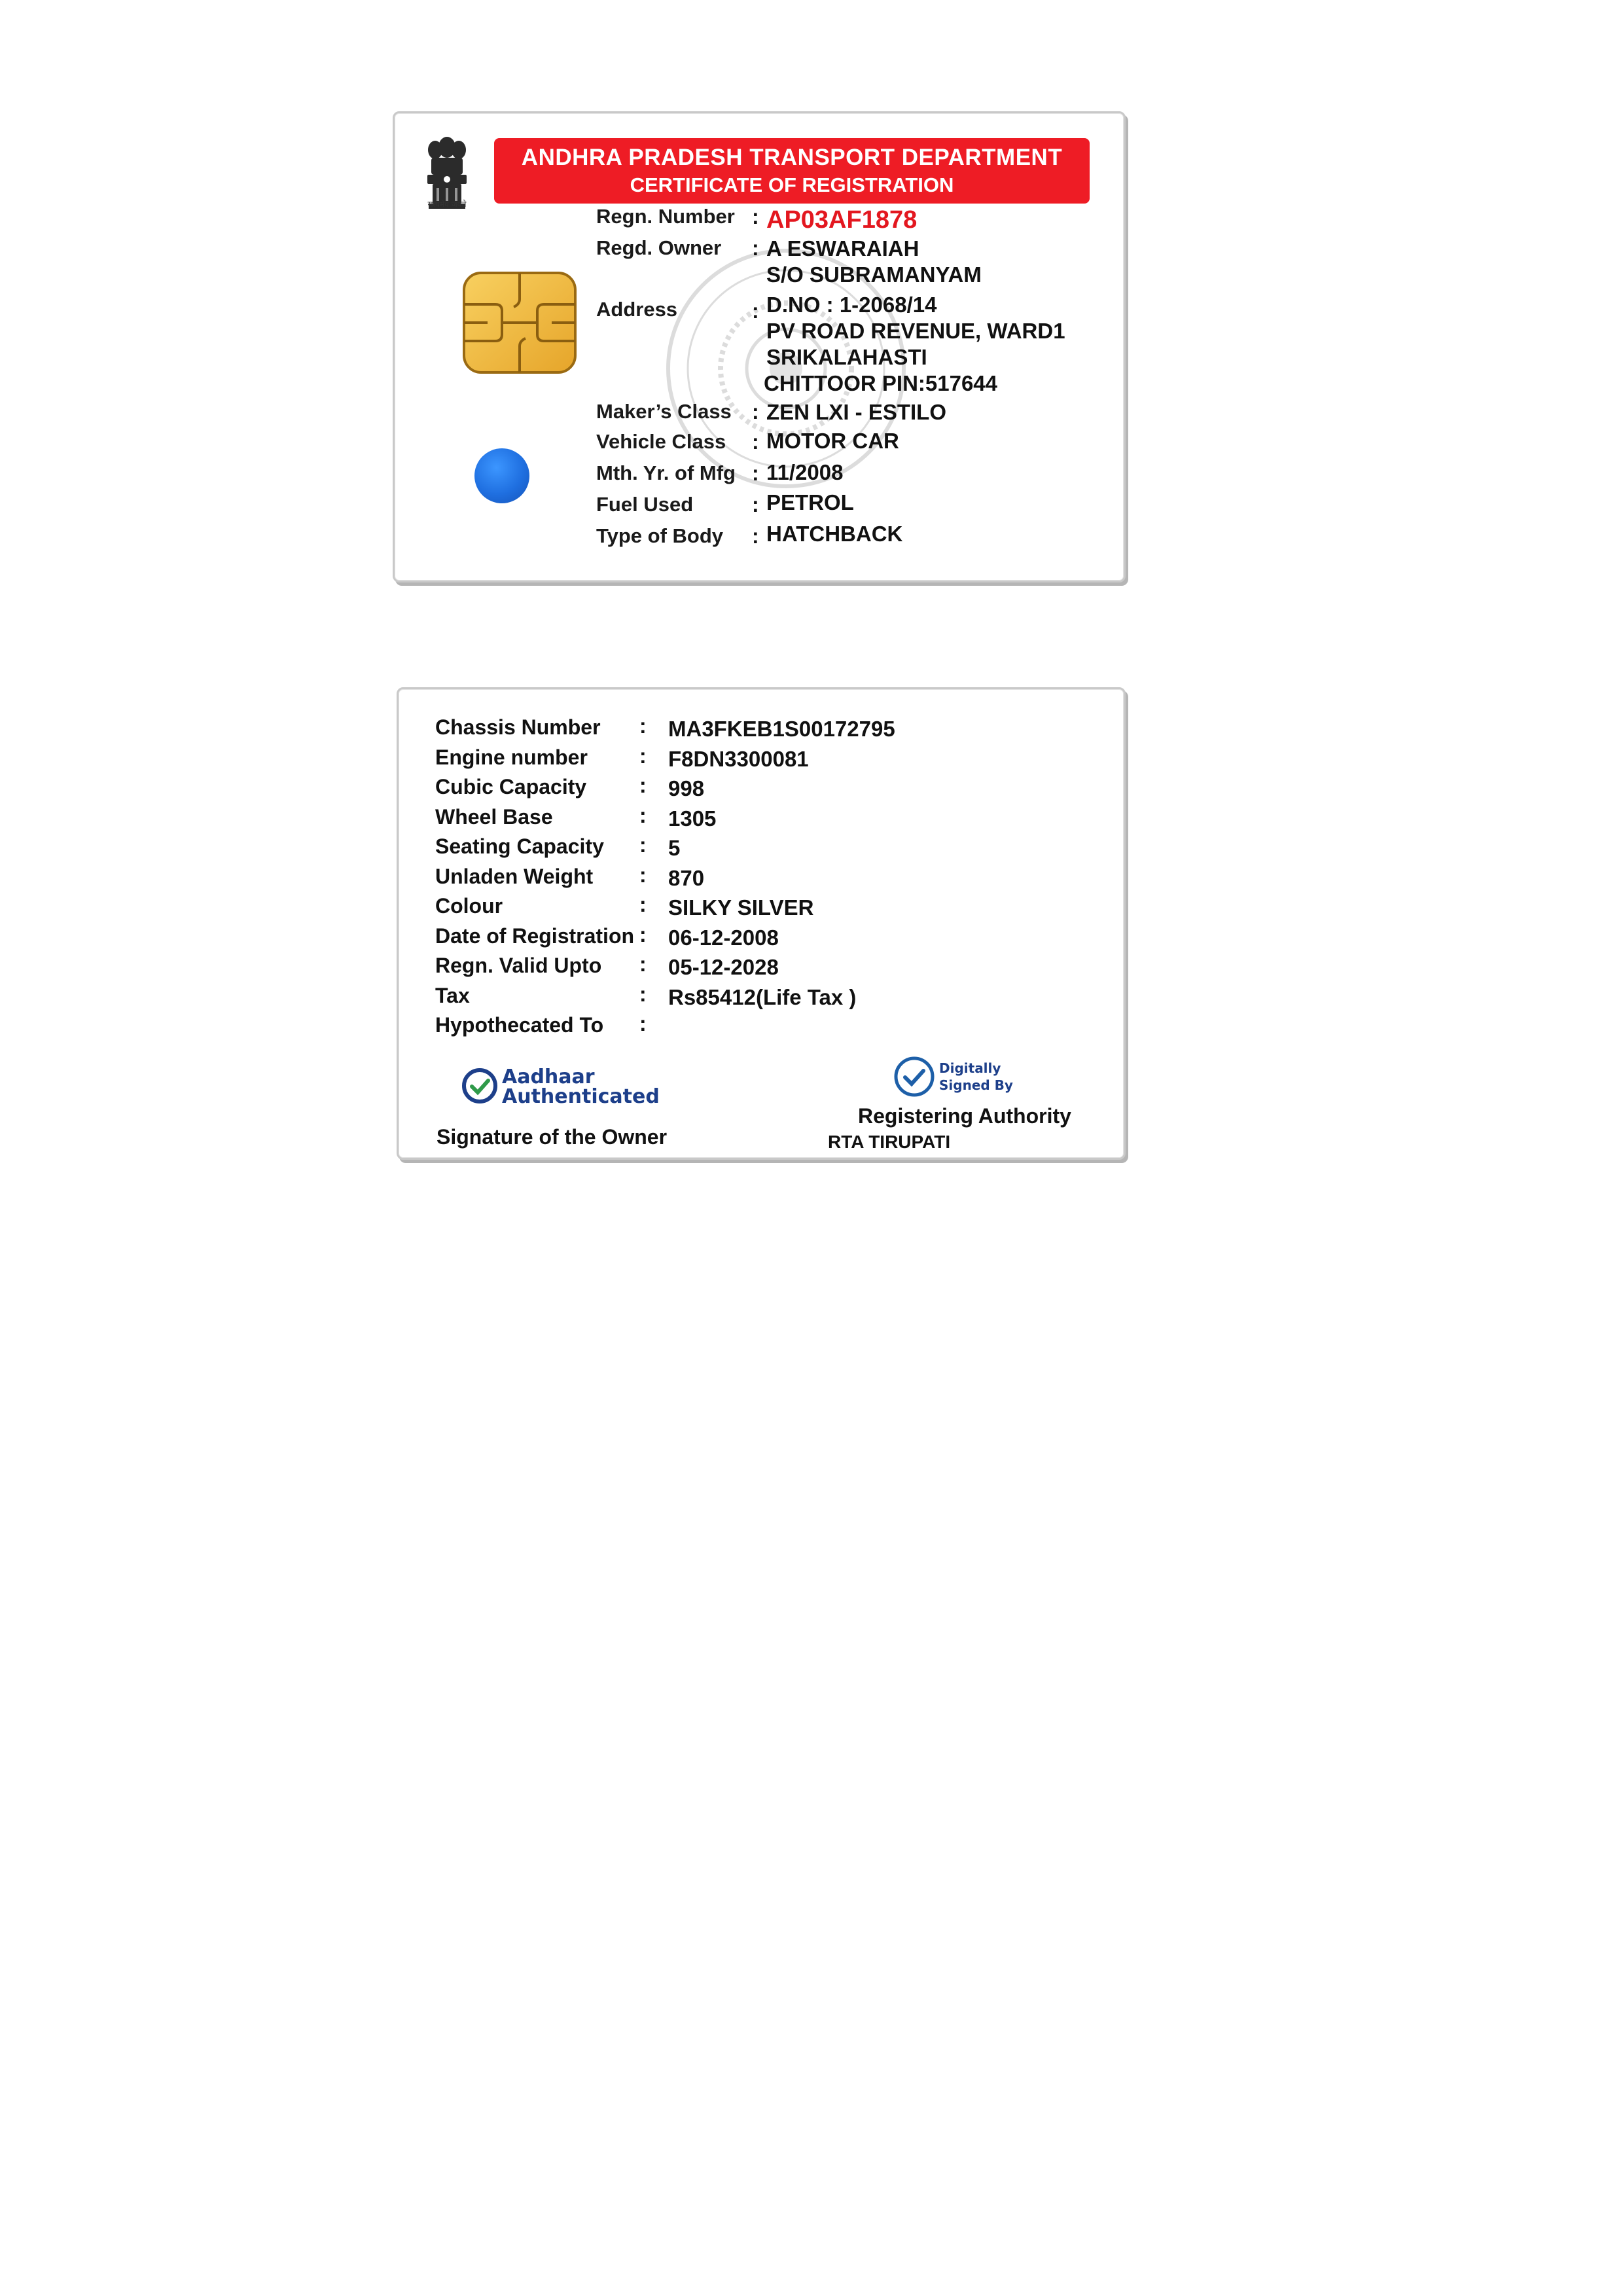 This screenshot has height=2296, width=1623. Describe the element at coordinates (835, 534) in the screenshot. I see `body-value: HATCHBACK` at that location.